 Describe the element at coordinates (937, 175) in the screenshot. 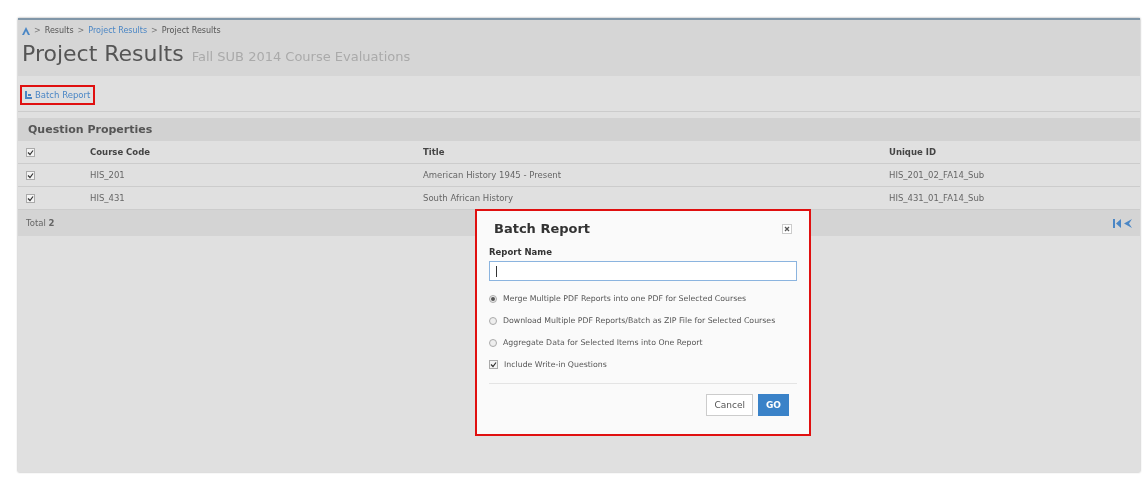

I see `table-cell: HIS_201_02_FA14_Sub` at that location.